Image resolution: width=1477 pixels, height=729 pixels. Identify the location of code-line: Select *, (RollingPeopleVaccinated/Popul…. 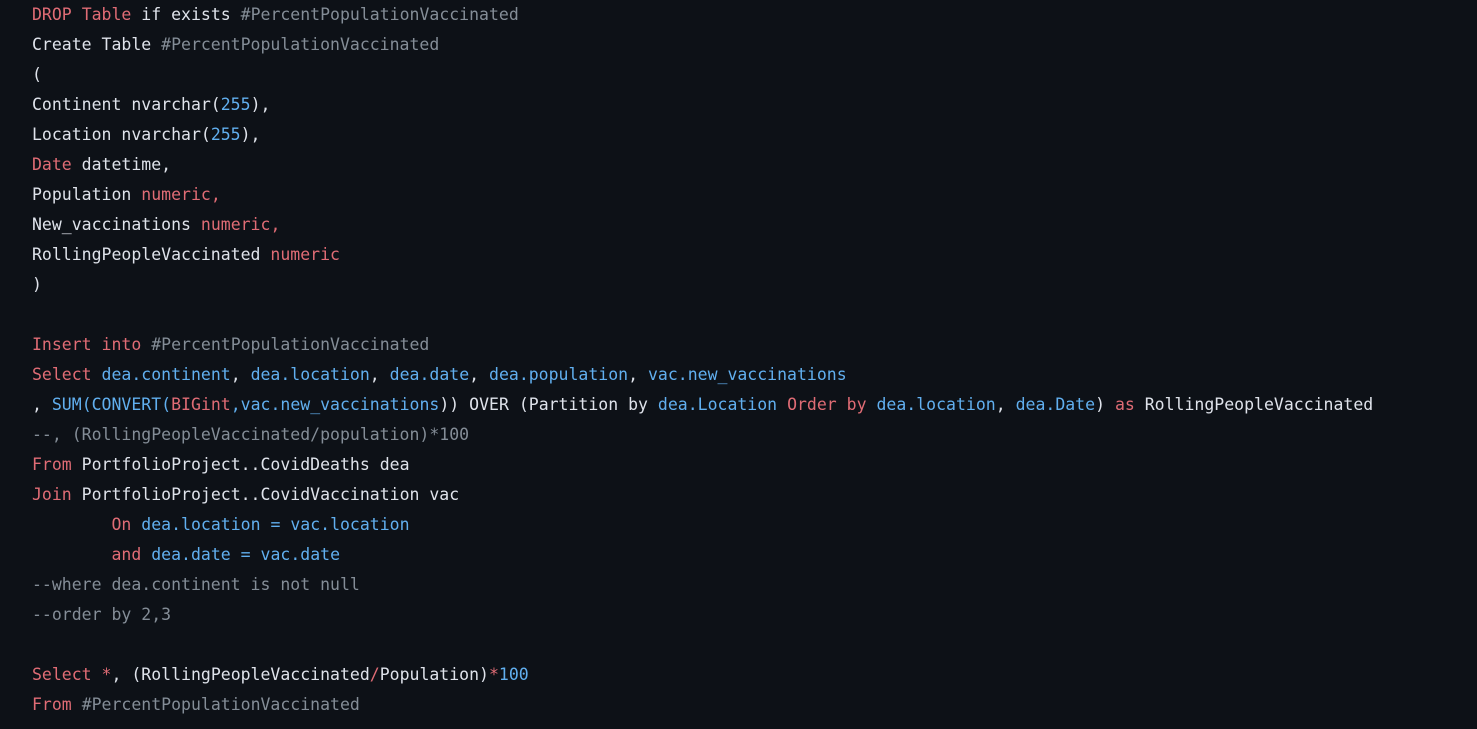
(738, 675).